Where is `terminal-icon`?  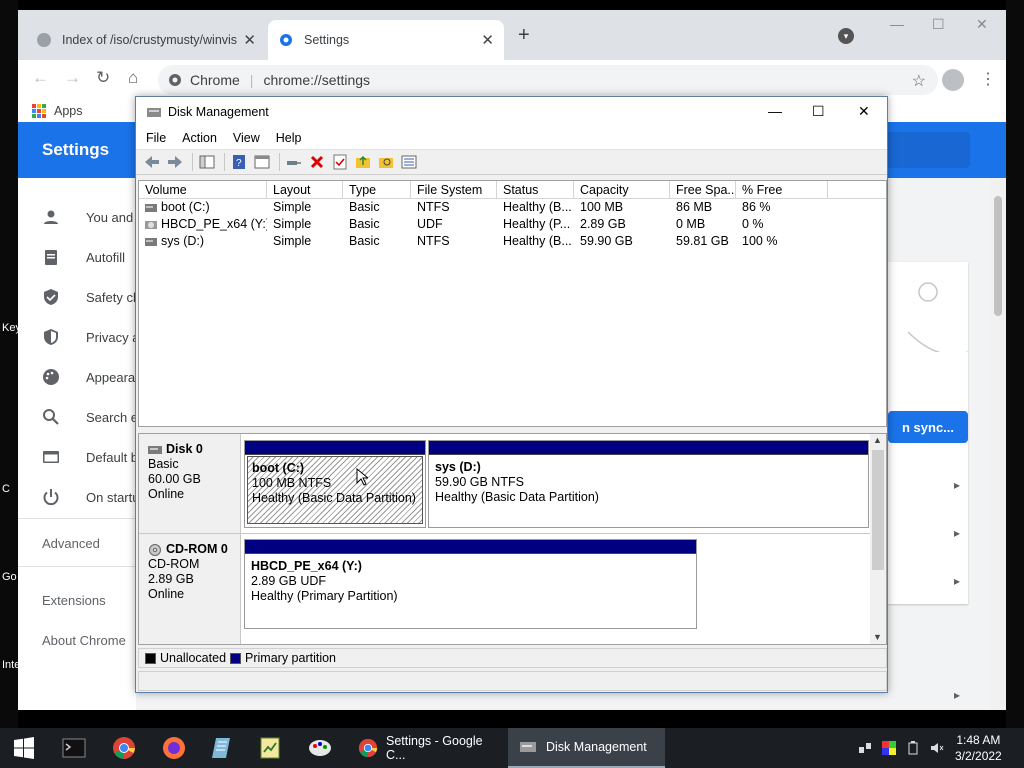
terminal-icon is located at coordinates (74, 748).